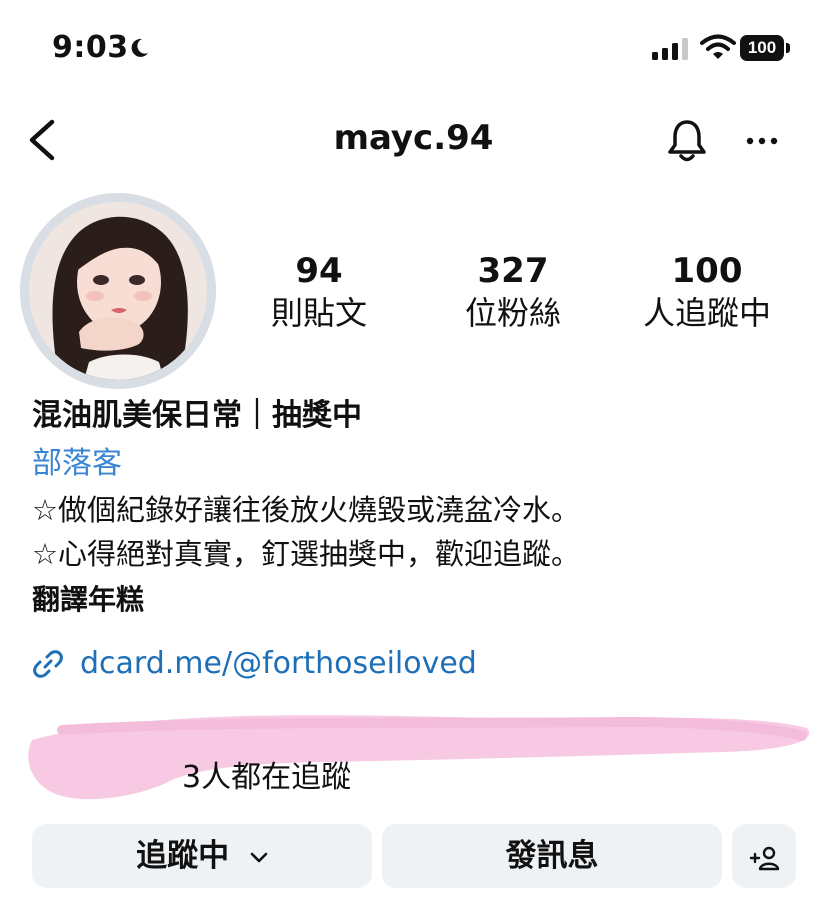 This screenshot has height=920, width=827. I want to click on following-button: 追蹤中, so click(202, 856).